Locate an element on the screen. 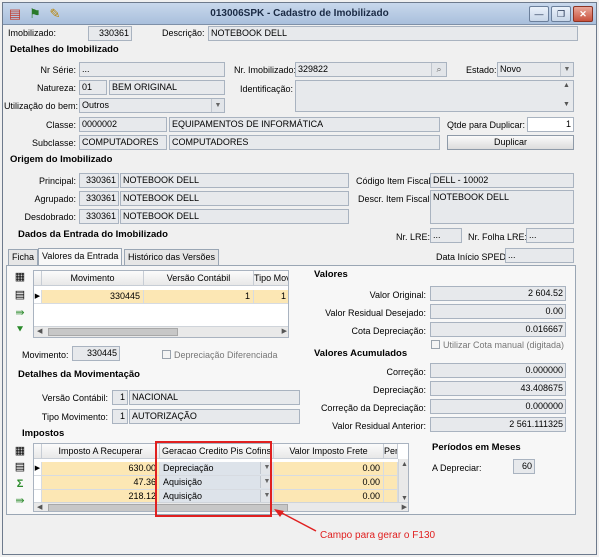 This screenshot has height=557, width=599. cota-manual-checkbox is located at coordinates (435, 344).